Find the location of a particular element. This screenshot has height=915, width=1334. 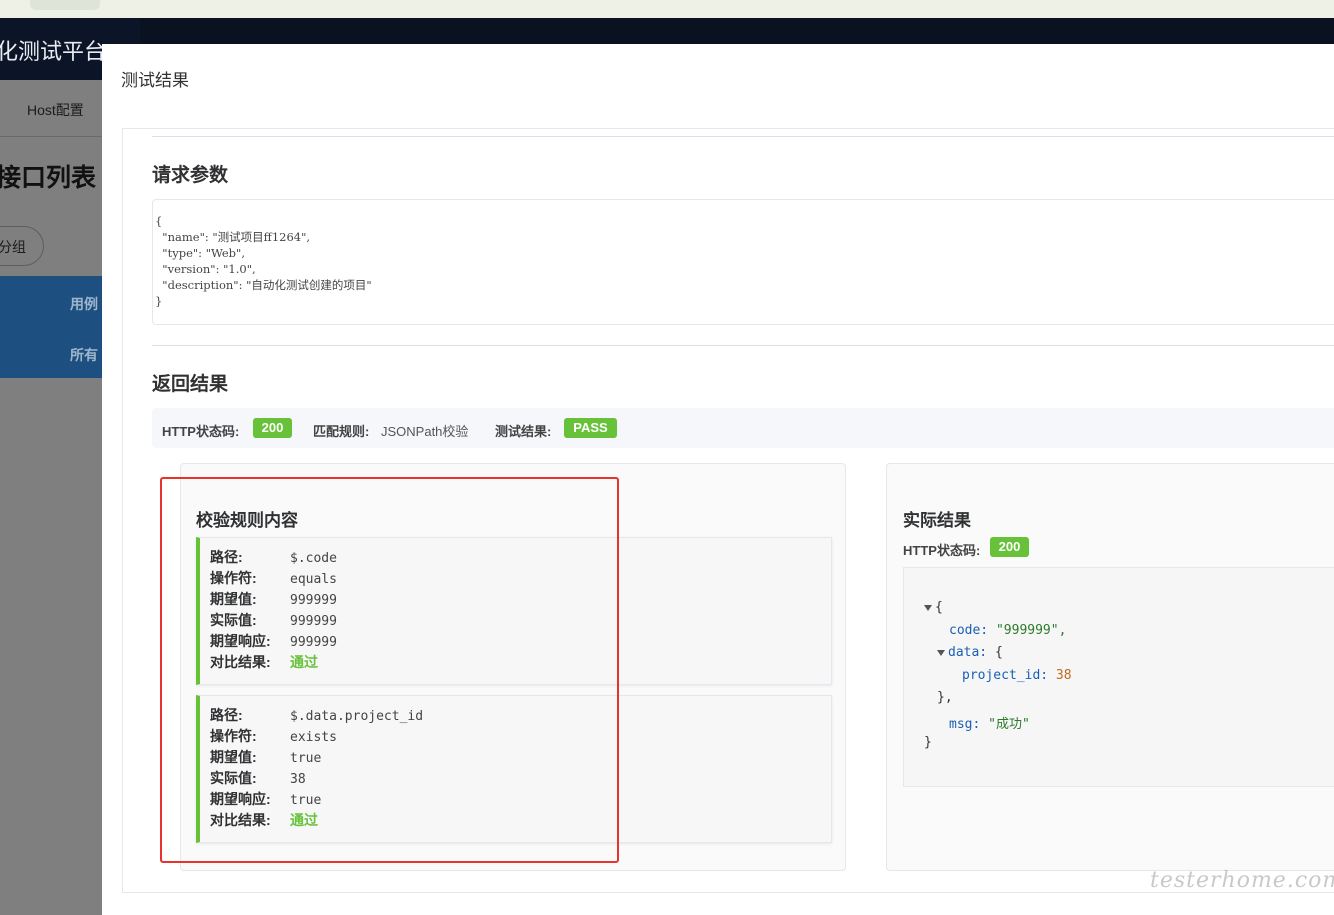

sidebar-item-all: 所有 is located at coordinates (84, 355).